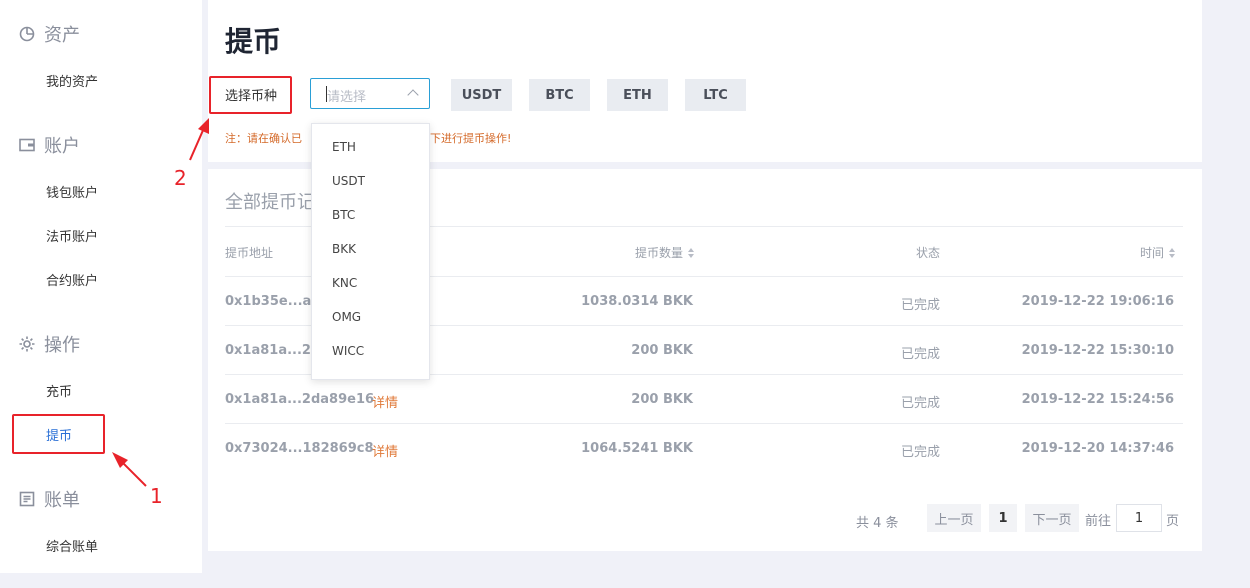 The height and width of the screenshot is (588, 1250). What do you see at coordinates (715, 95) in the screenshot?
I see `quick-coin-ltc-button: LTC` at bounding box center [715, 95].